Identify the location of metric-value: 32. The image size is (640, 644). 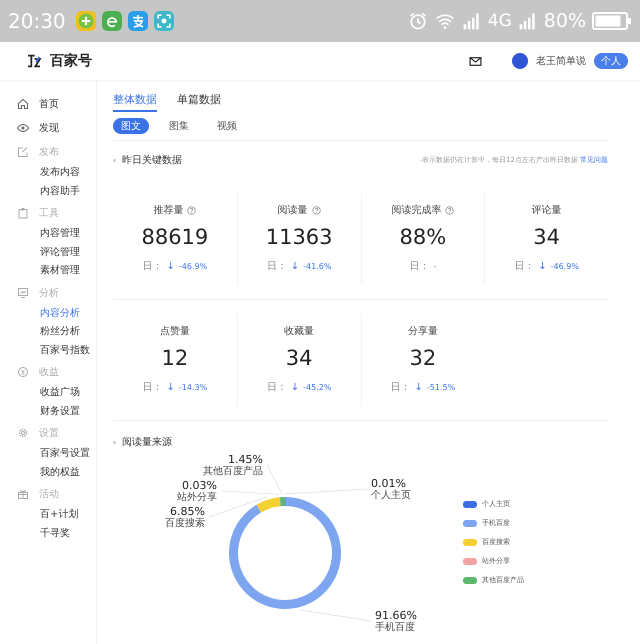
(423, 358).